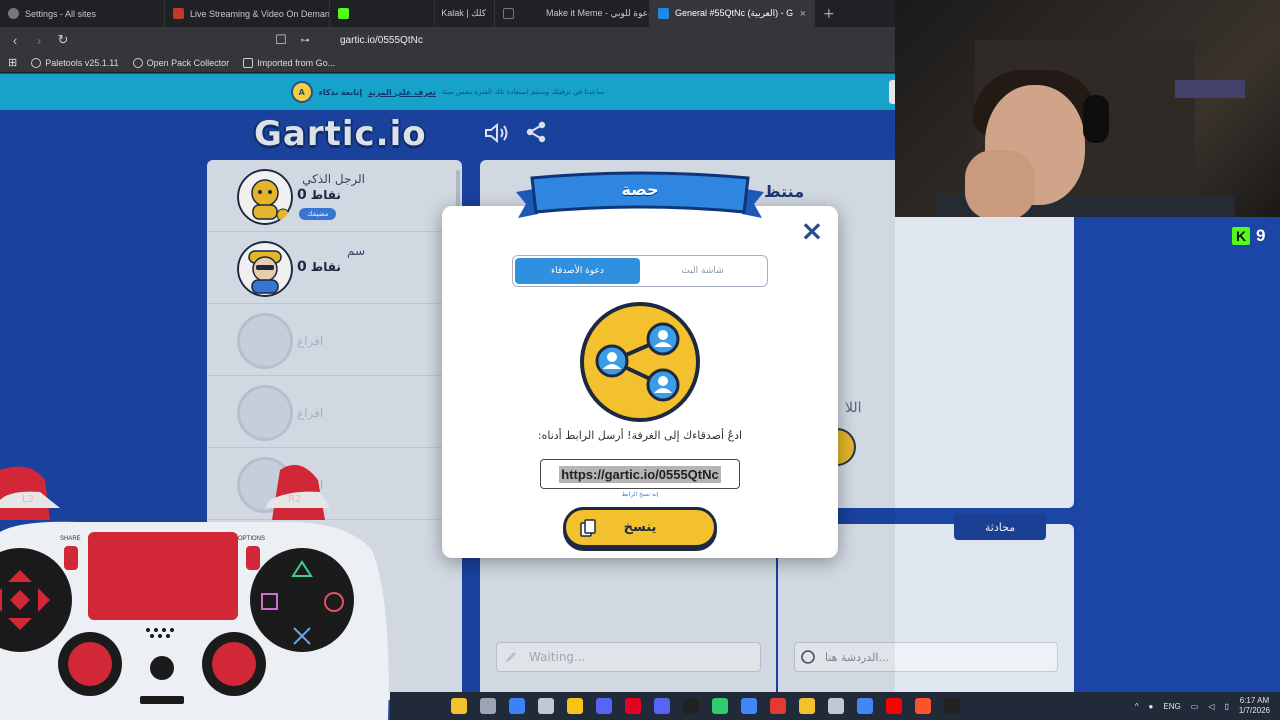 Image resolution: width=1280 pixels, height=720 pixels. I want to click on new-tab-button: +, so click(829, 14).